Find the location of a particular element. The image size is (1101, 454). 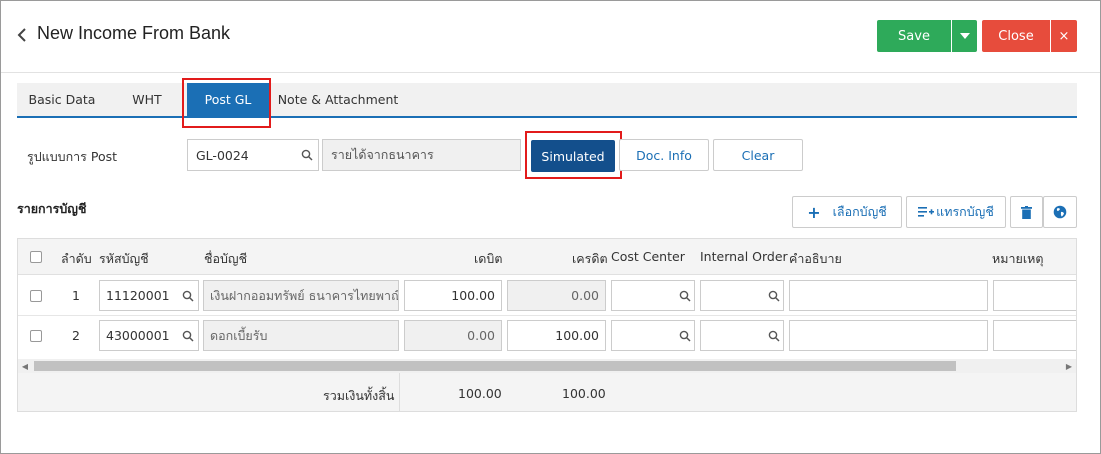

debit-input: 100.00 is located at coordinates (453, 295).